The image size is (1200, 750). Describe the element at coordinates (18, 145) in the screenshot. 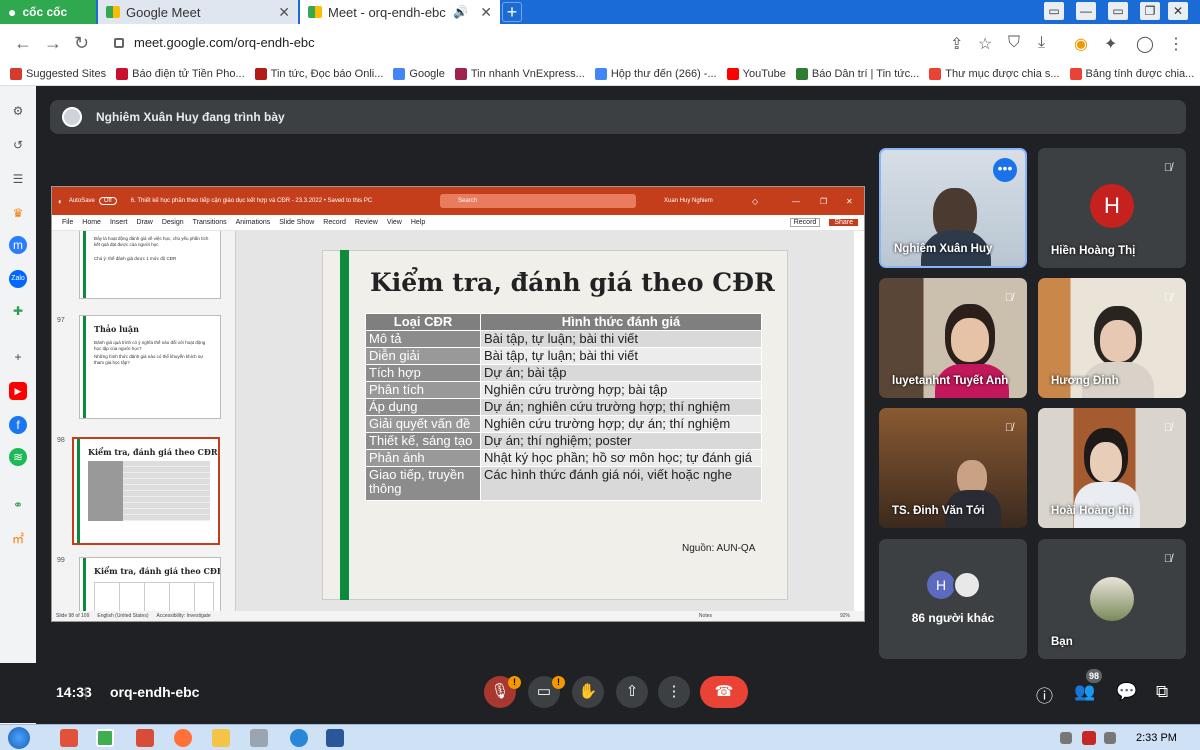

I see `history-icon: ↺` at that location.